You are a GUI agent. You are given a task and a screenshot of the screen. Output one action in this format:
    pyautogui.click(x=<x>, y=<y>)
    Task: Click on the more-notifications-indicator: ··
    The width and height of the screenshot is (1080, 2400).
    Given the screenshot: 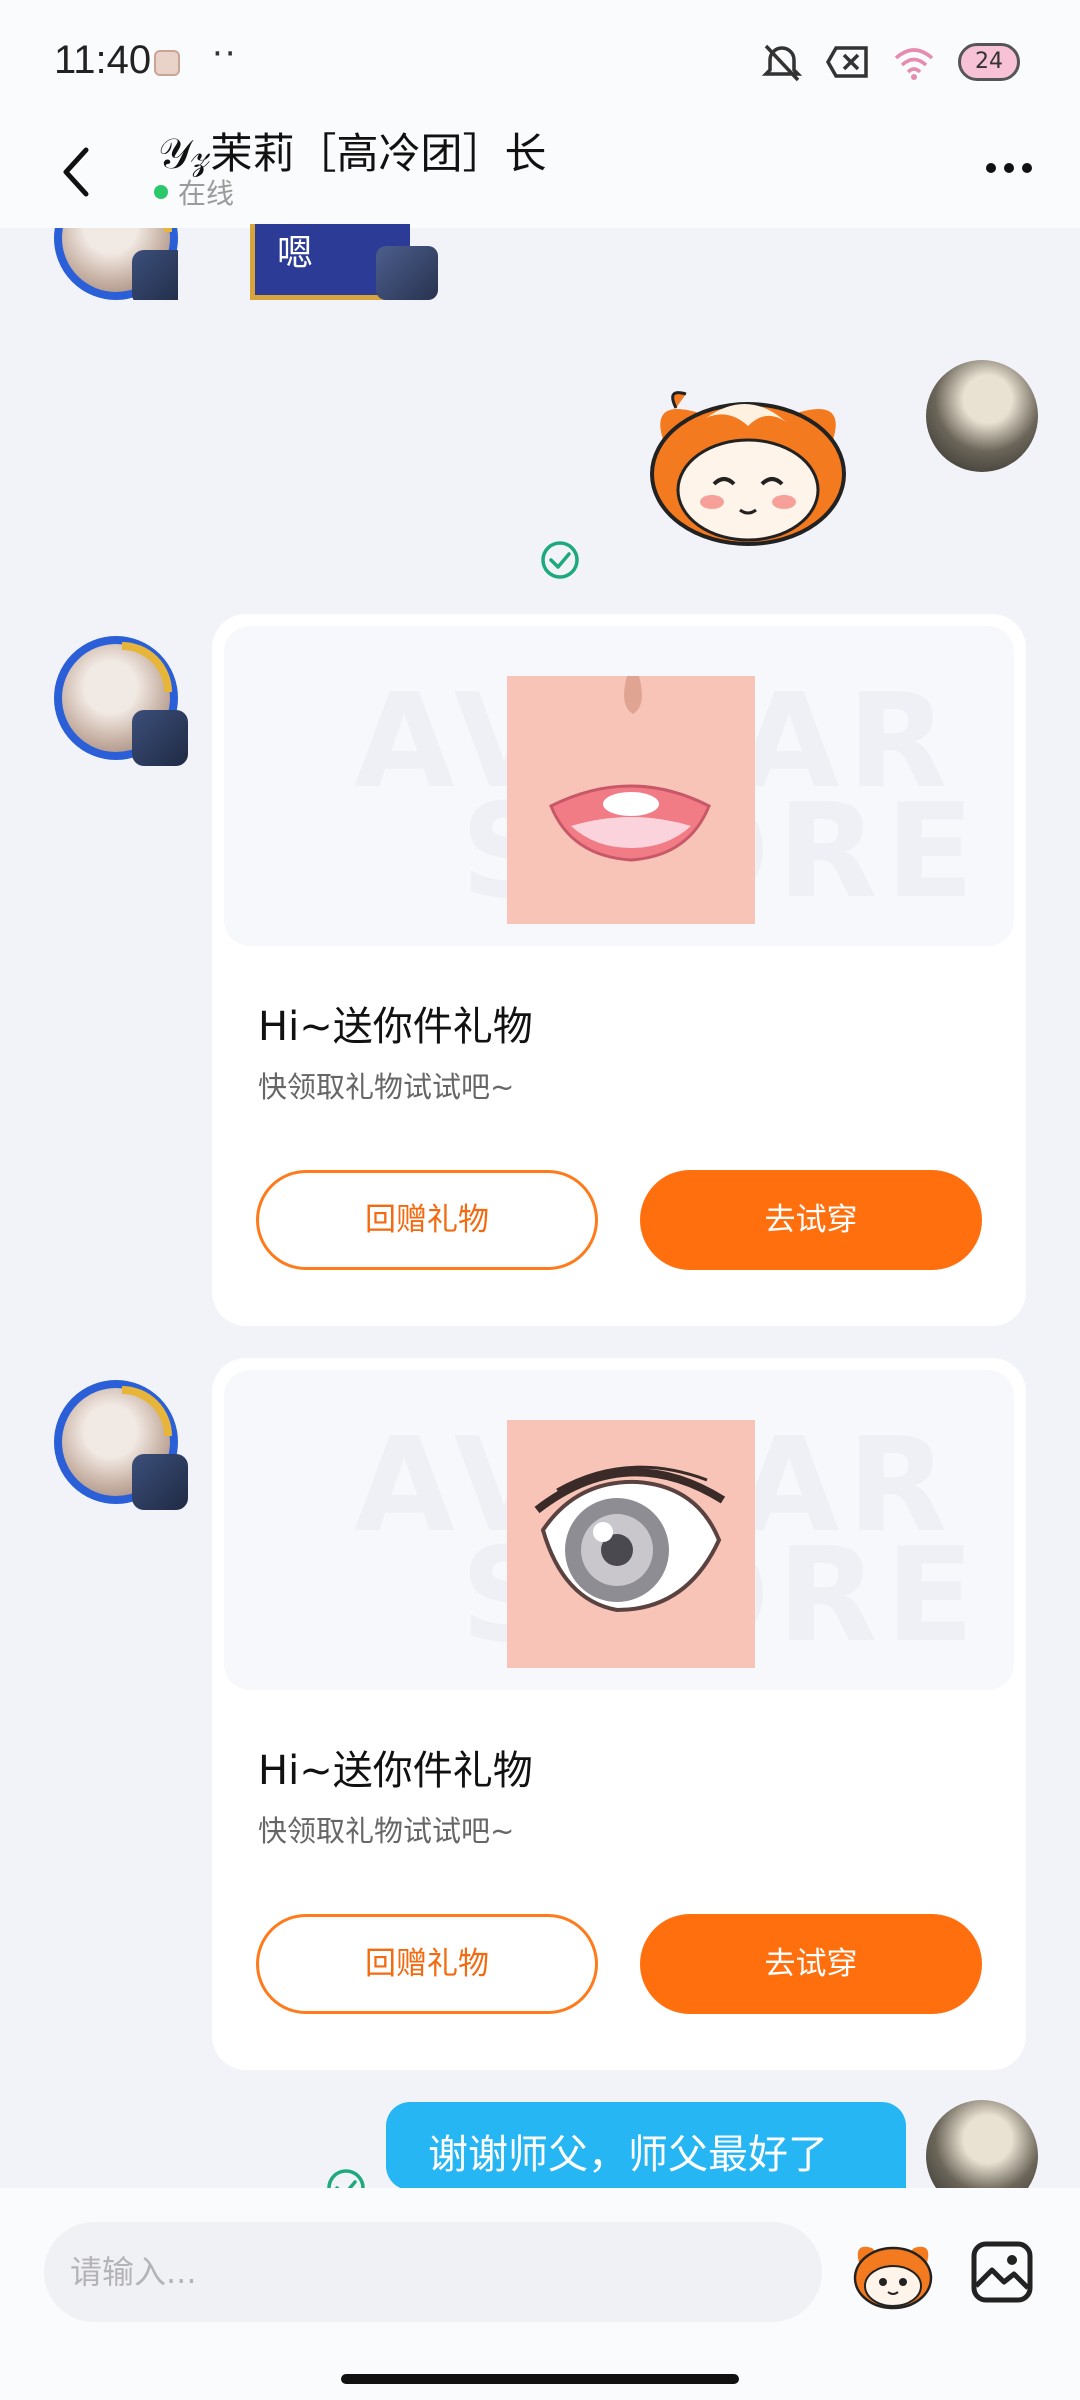 What is the action you would take?
    pyautogui.click(x=225, y=54)
    